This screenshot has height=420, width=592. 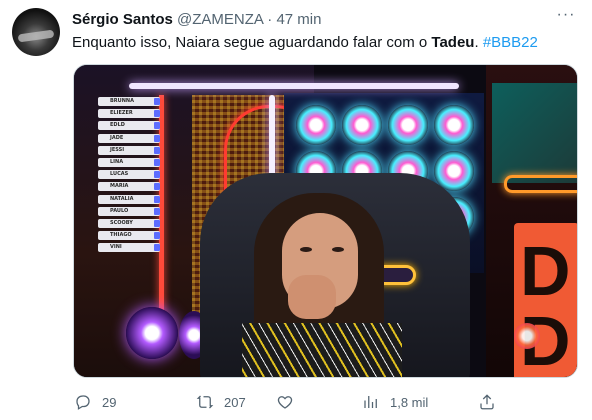 I want to click on nameplate: ELIEZER, so click(x=129, y=114).